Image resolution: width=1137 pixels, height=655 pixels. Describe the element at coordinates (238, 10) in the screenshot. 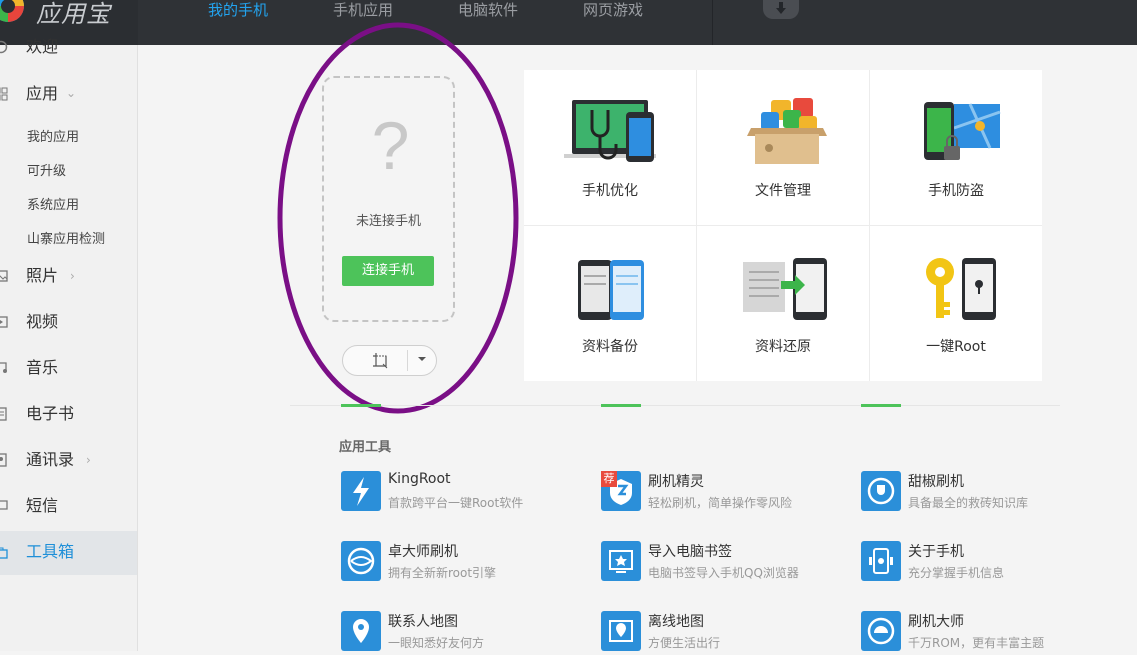

I see `tab-my-phone: 我的手机` at that location.